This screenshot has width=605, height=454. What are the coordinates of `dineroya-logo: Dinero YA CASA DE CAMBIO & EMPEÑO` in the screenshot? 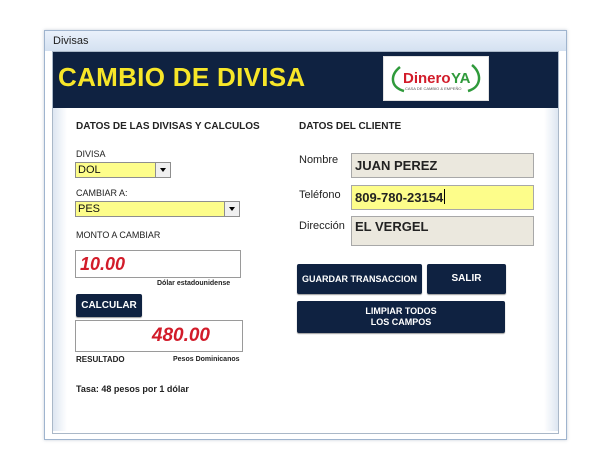 It's located at (436, 78).